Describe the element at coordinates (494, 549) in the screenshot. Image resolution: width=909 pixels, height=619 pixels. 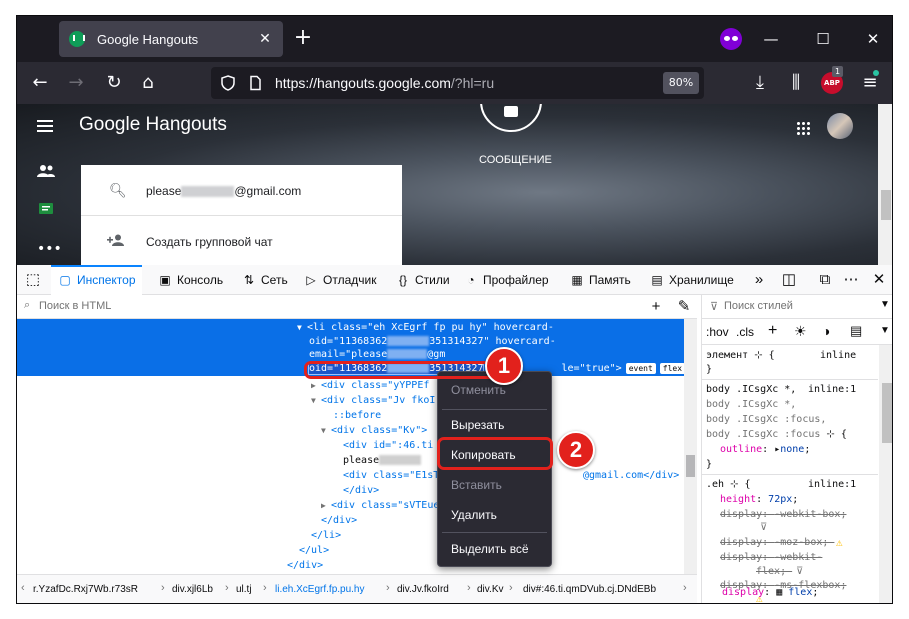
I see `menu-item-select-all: Выделить всё` at that location.